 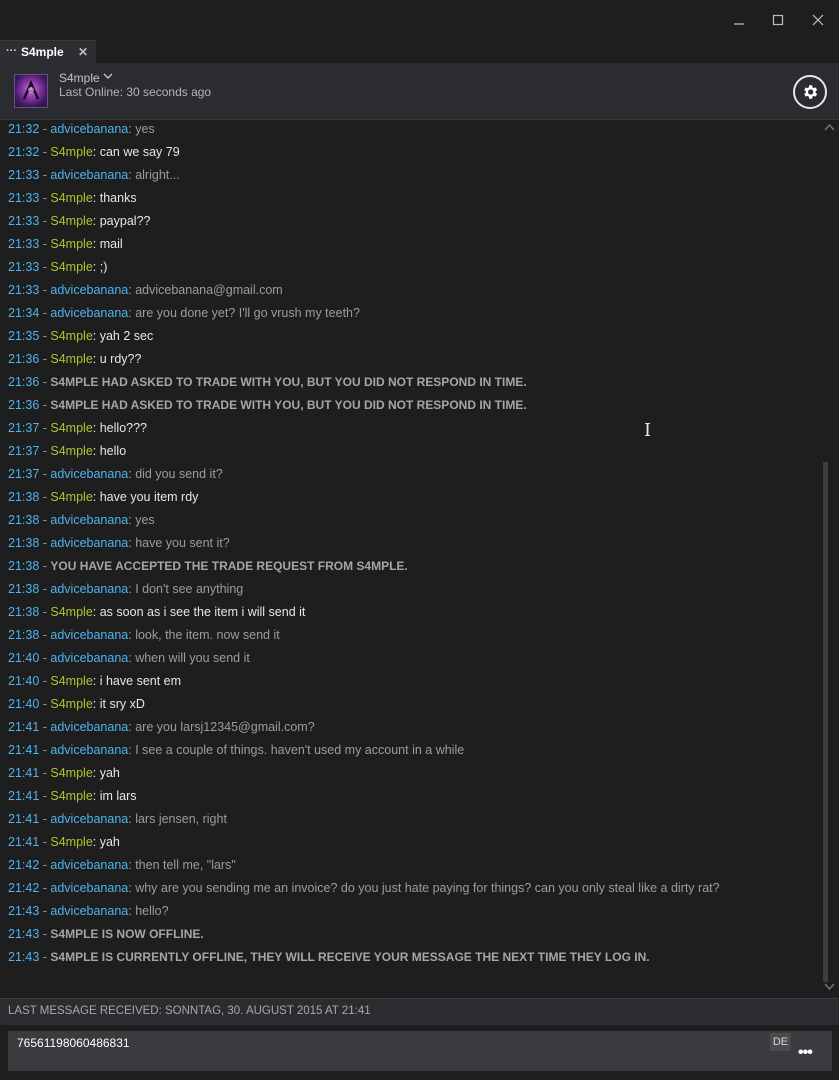 I want to click on message-text: did you send it?, so click(x=179, y=474).